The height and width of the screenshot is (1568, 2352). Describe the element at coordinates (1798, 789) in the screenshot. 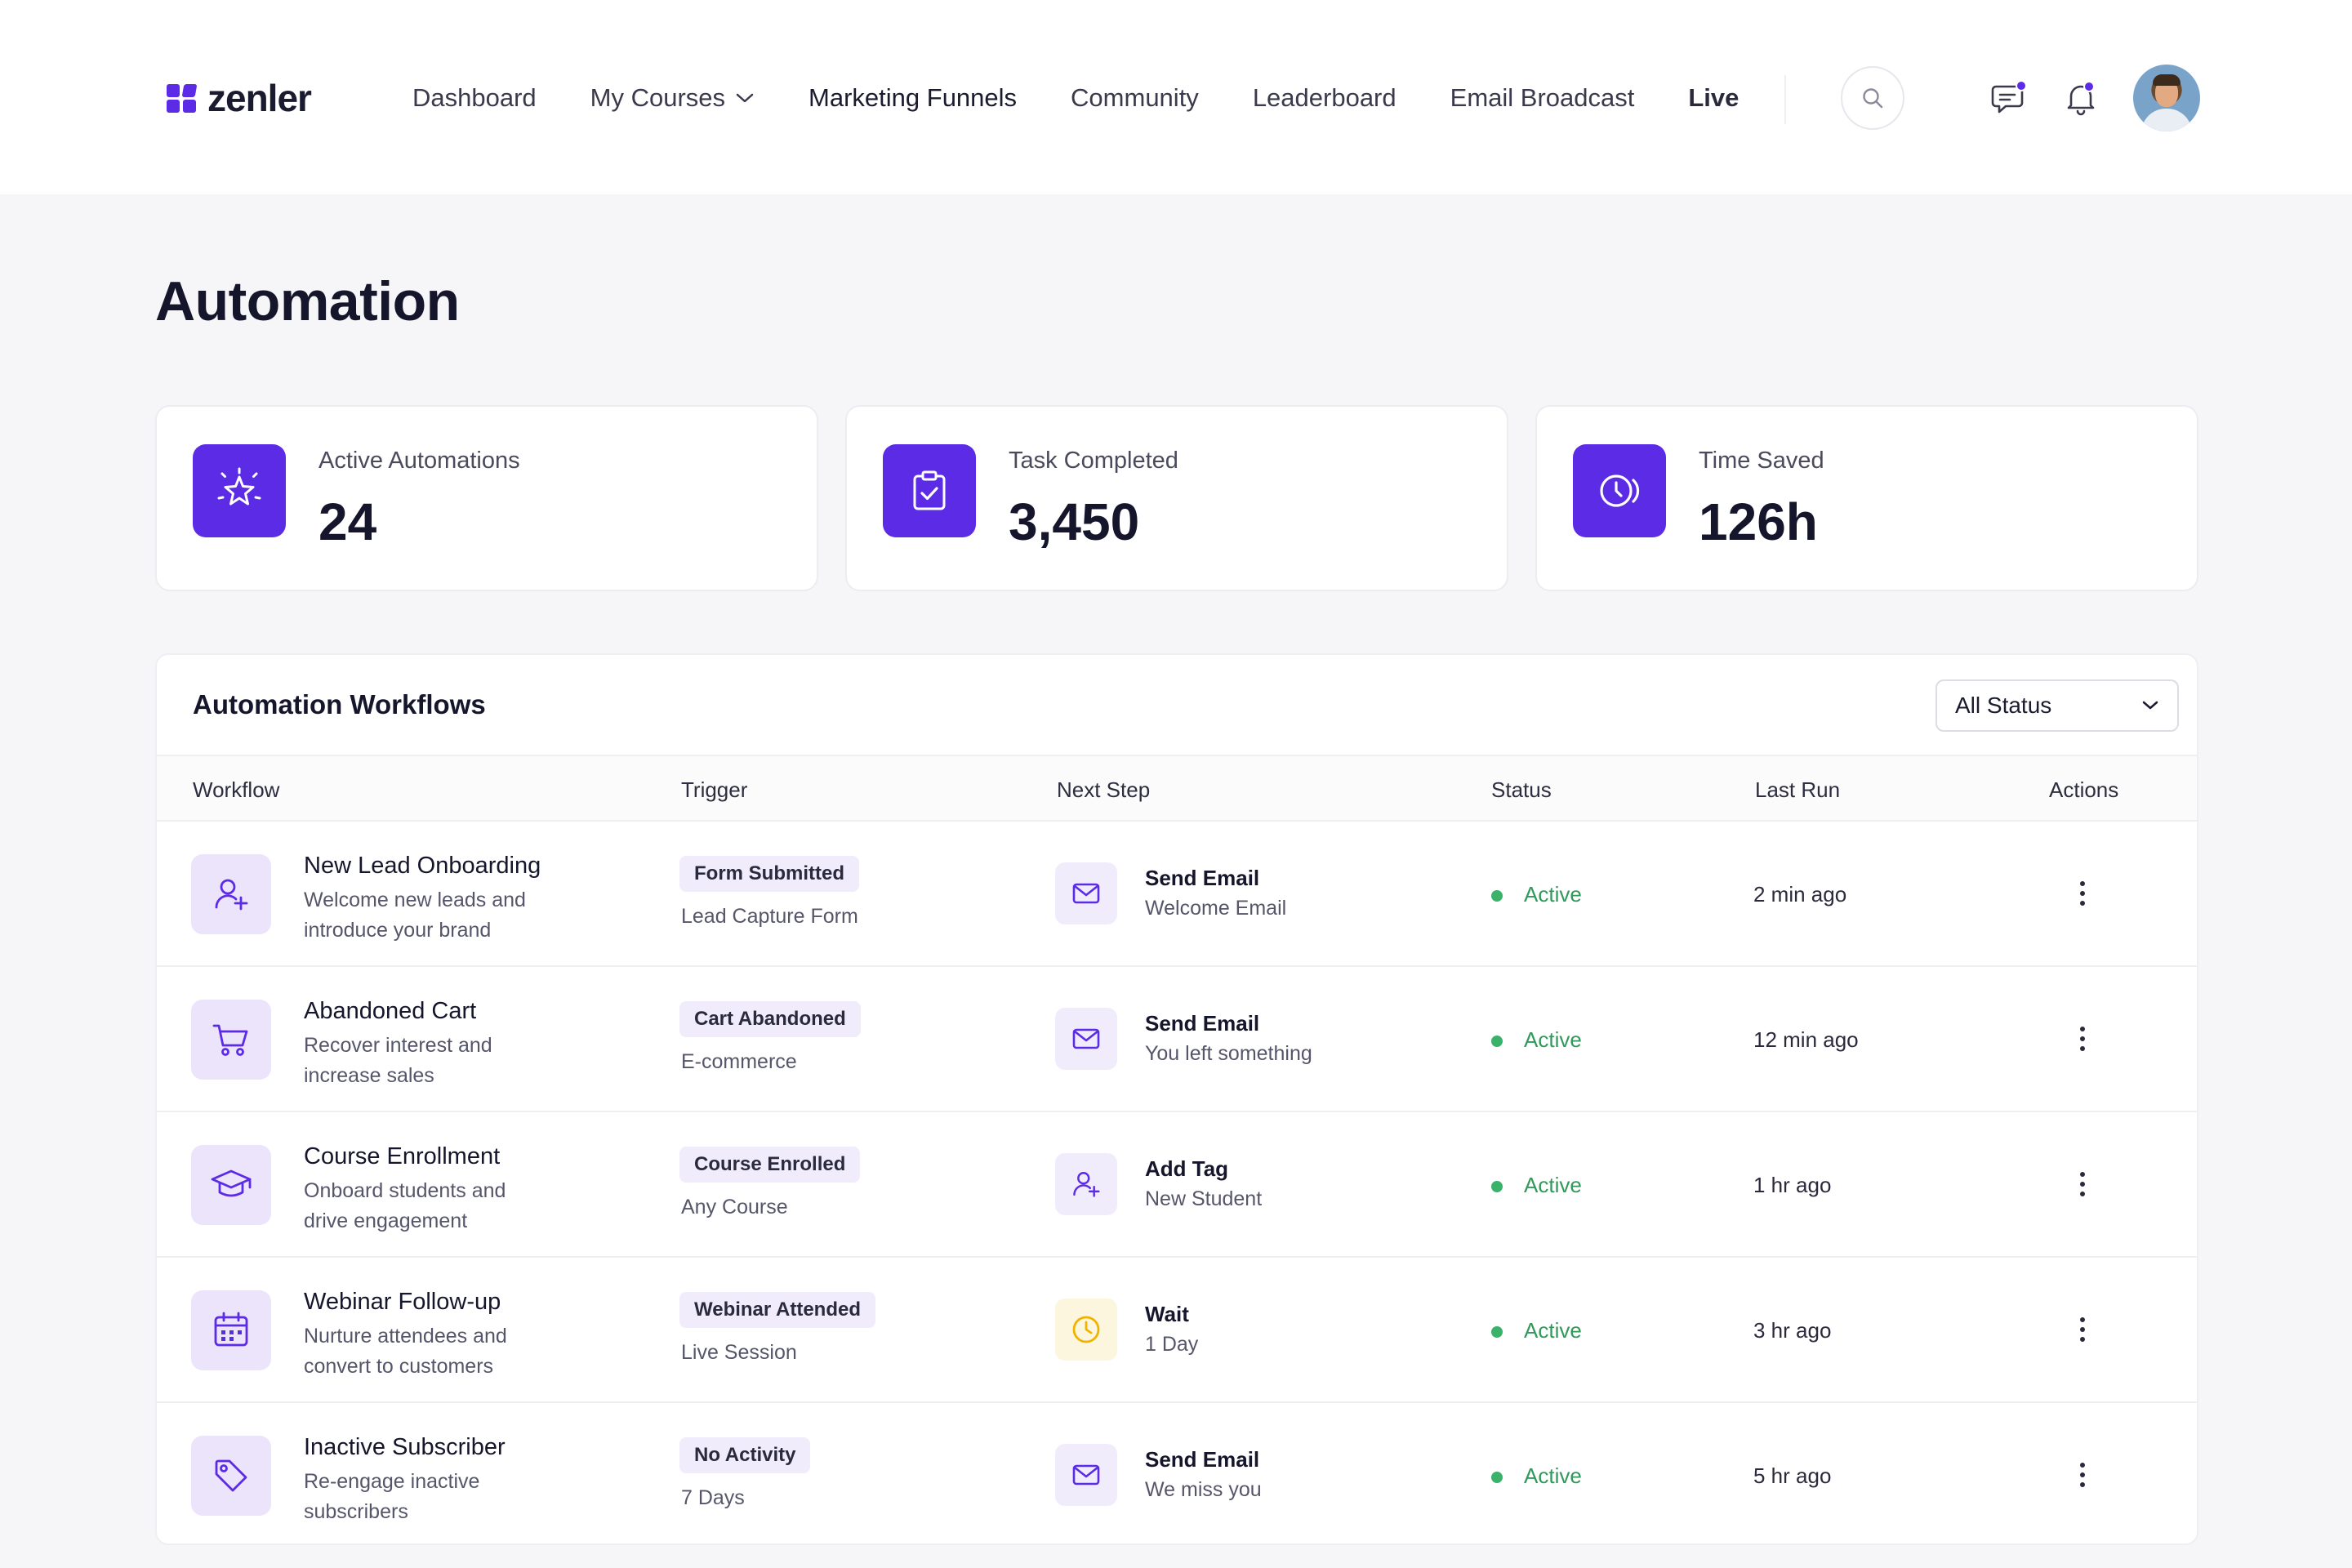

I see `column-header-last-run: Last Run` at that location.